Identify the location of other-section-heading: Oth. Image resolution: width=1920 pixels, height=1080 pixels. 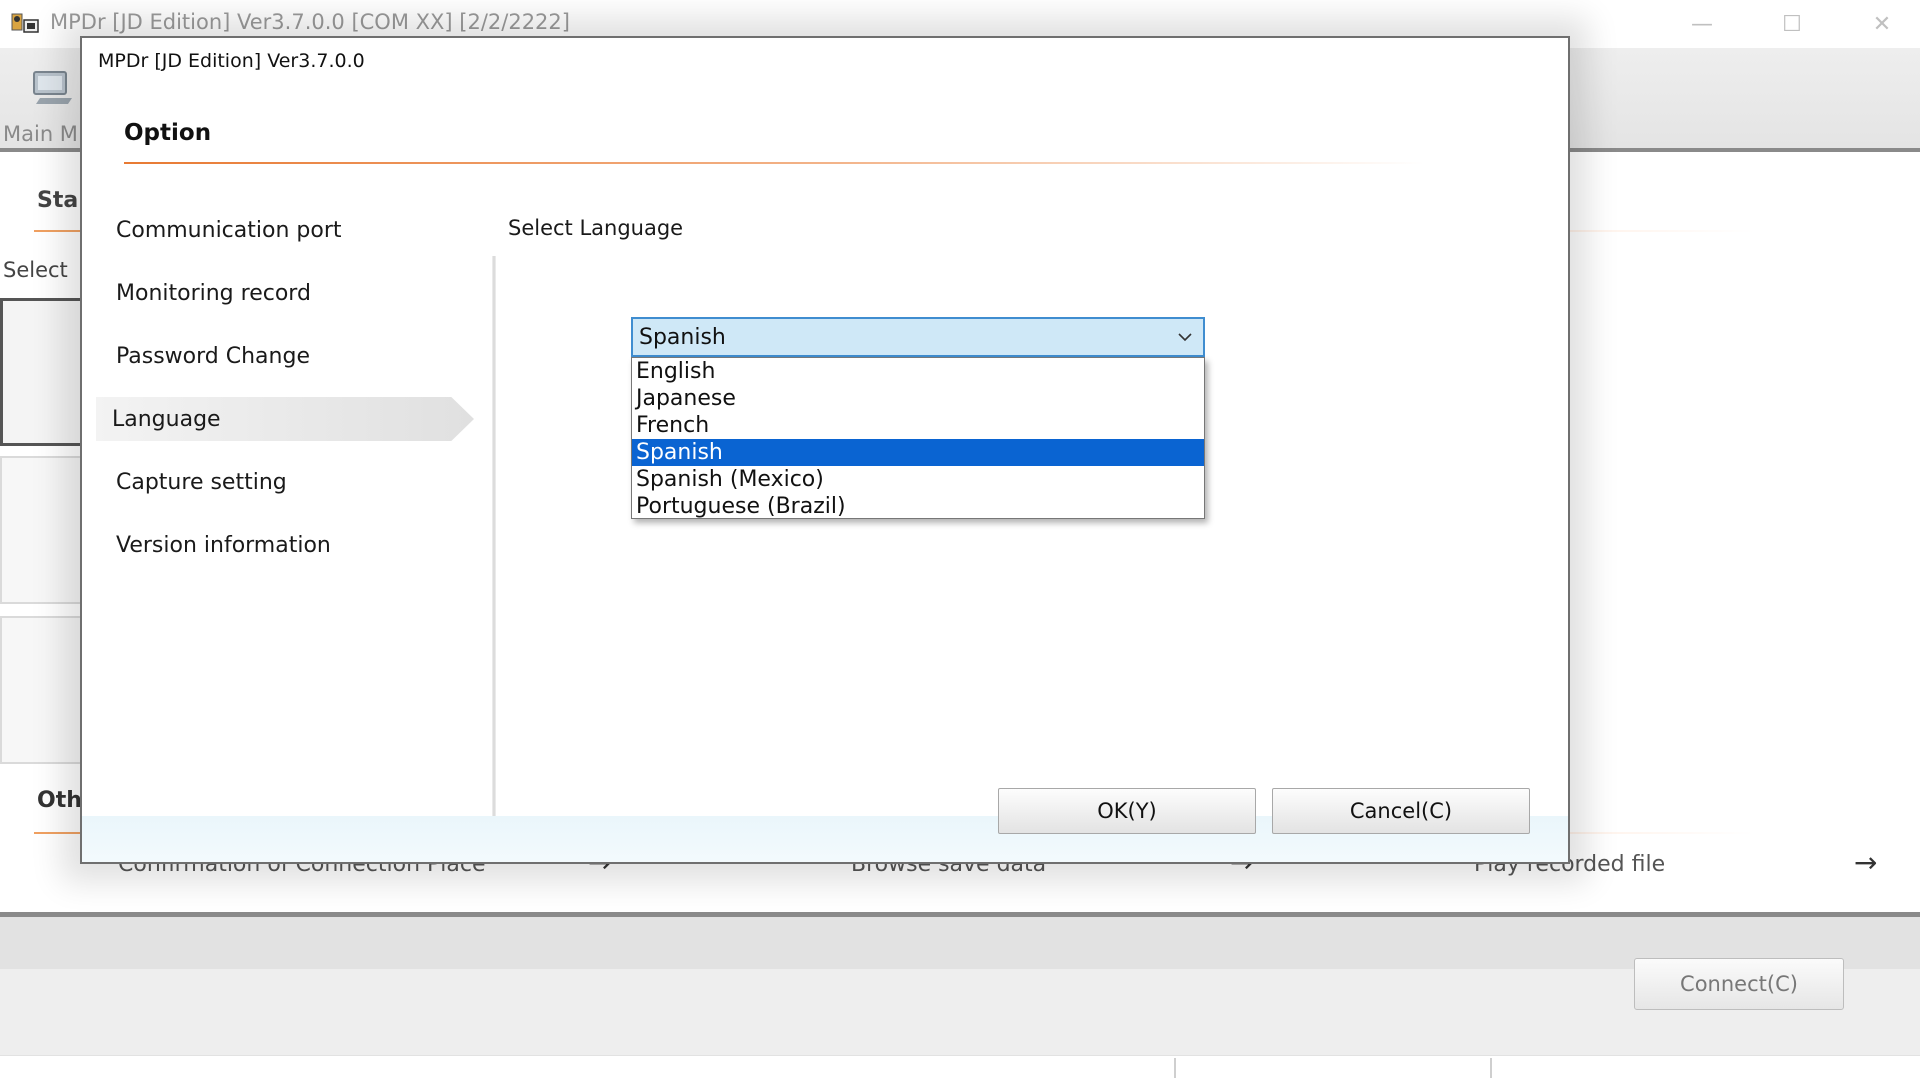
(59, 800).